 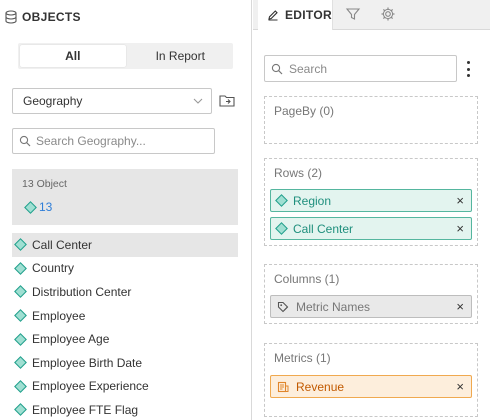 I want to click on metrics-item-revenue: Revenue ×, so click(x=371, y=386).